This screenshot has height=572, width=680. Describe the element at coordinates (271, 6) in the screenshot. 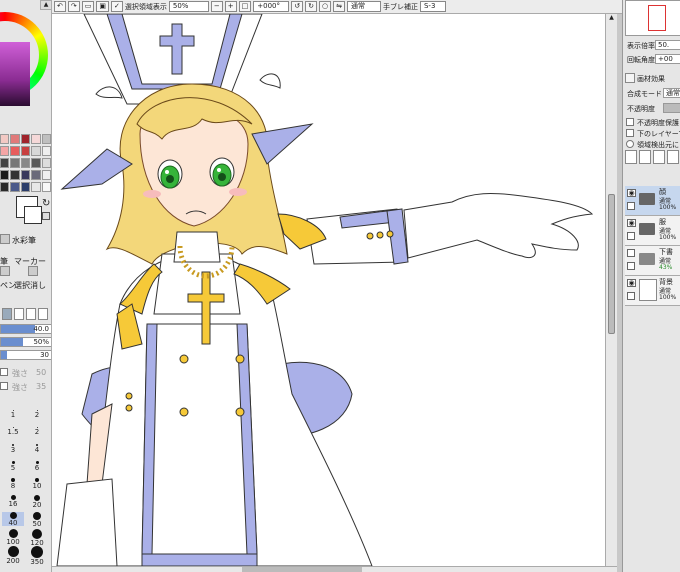

I see `rotation-field: +000°` at that location.